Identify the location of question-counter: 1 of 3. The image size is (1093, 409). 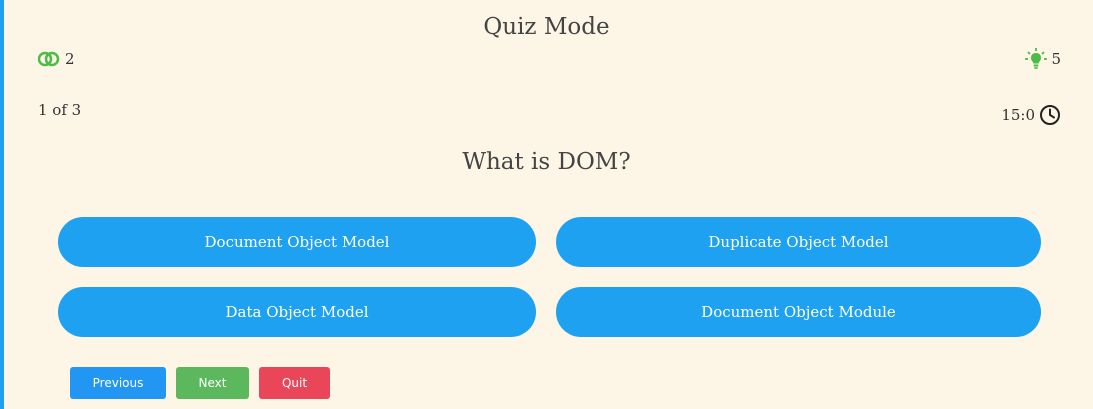
(60, 110).